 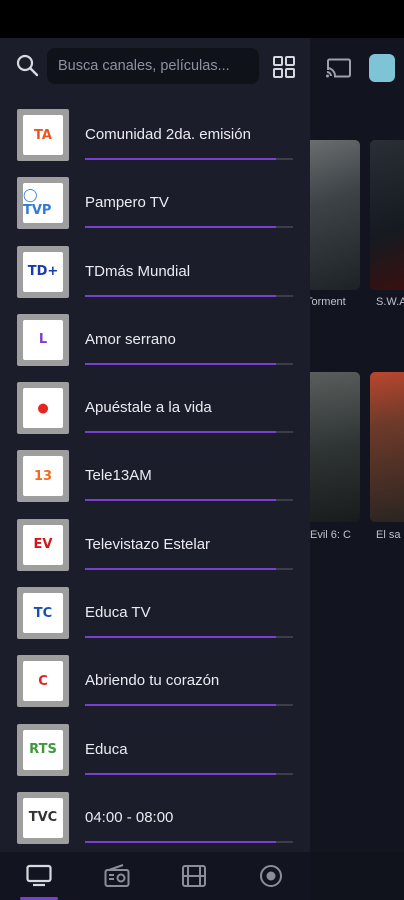 What do you see at coordinates (148, 408) in the screenshot?
I see `channel-name: Apuéstale a la vida` at bounding box center [148, 408].